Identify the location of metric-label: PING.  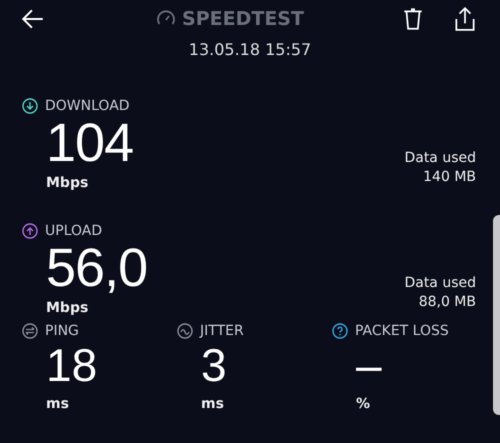
(62, 331).